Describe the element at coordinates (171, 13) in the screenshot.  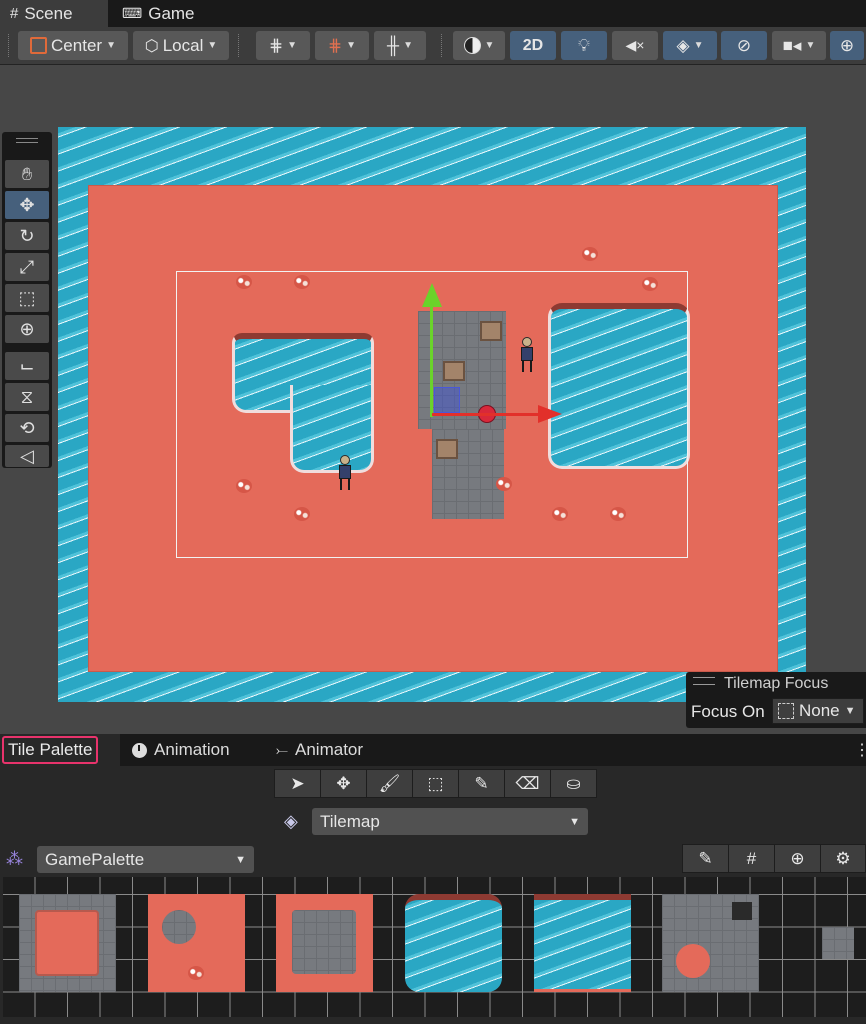
I see `tab-game-label: Game` at that location.